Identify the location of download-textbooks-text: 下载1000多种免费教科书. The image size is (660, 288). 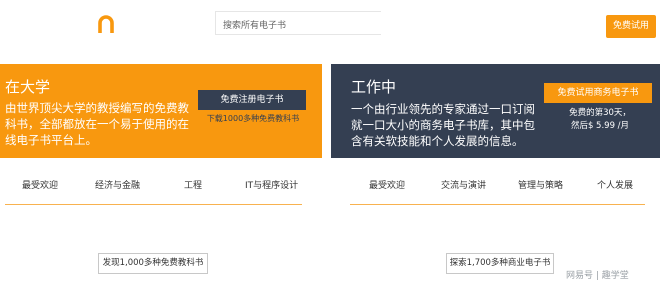
(253, 118).